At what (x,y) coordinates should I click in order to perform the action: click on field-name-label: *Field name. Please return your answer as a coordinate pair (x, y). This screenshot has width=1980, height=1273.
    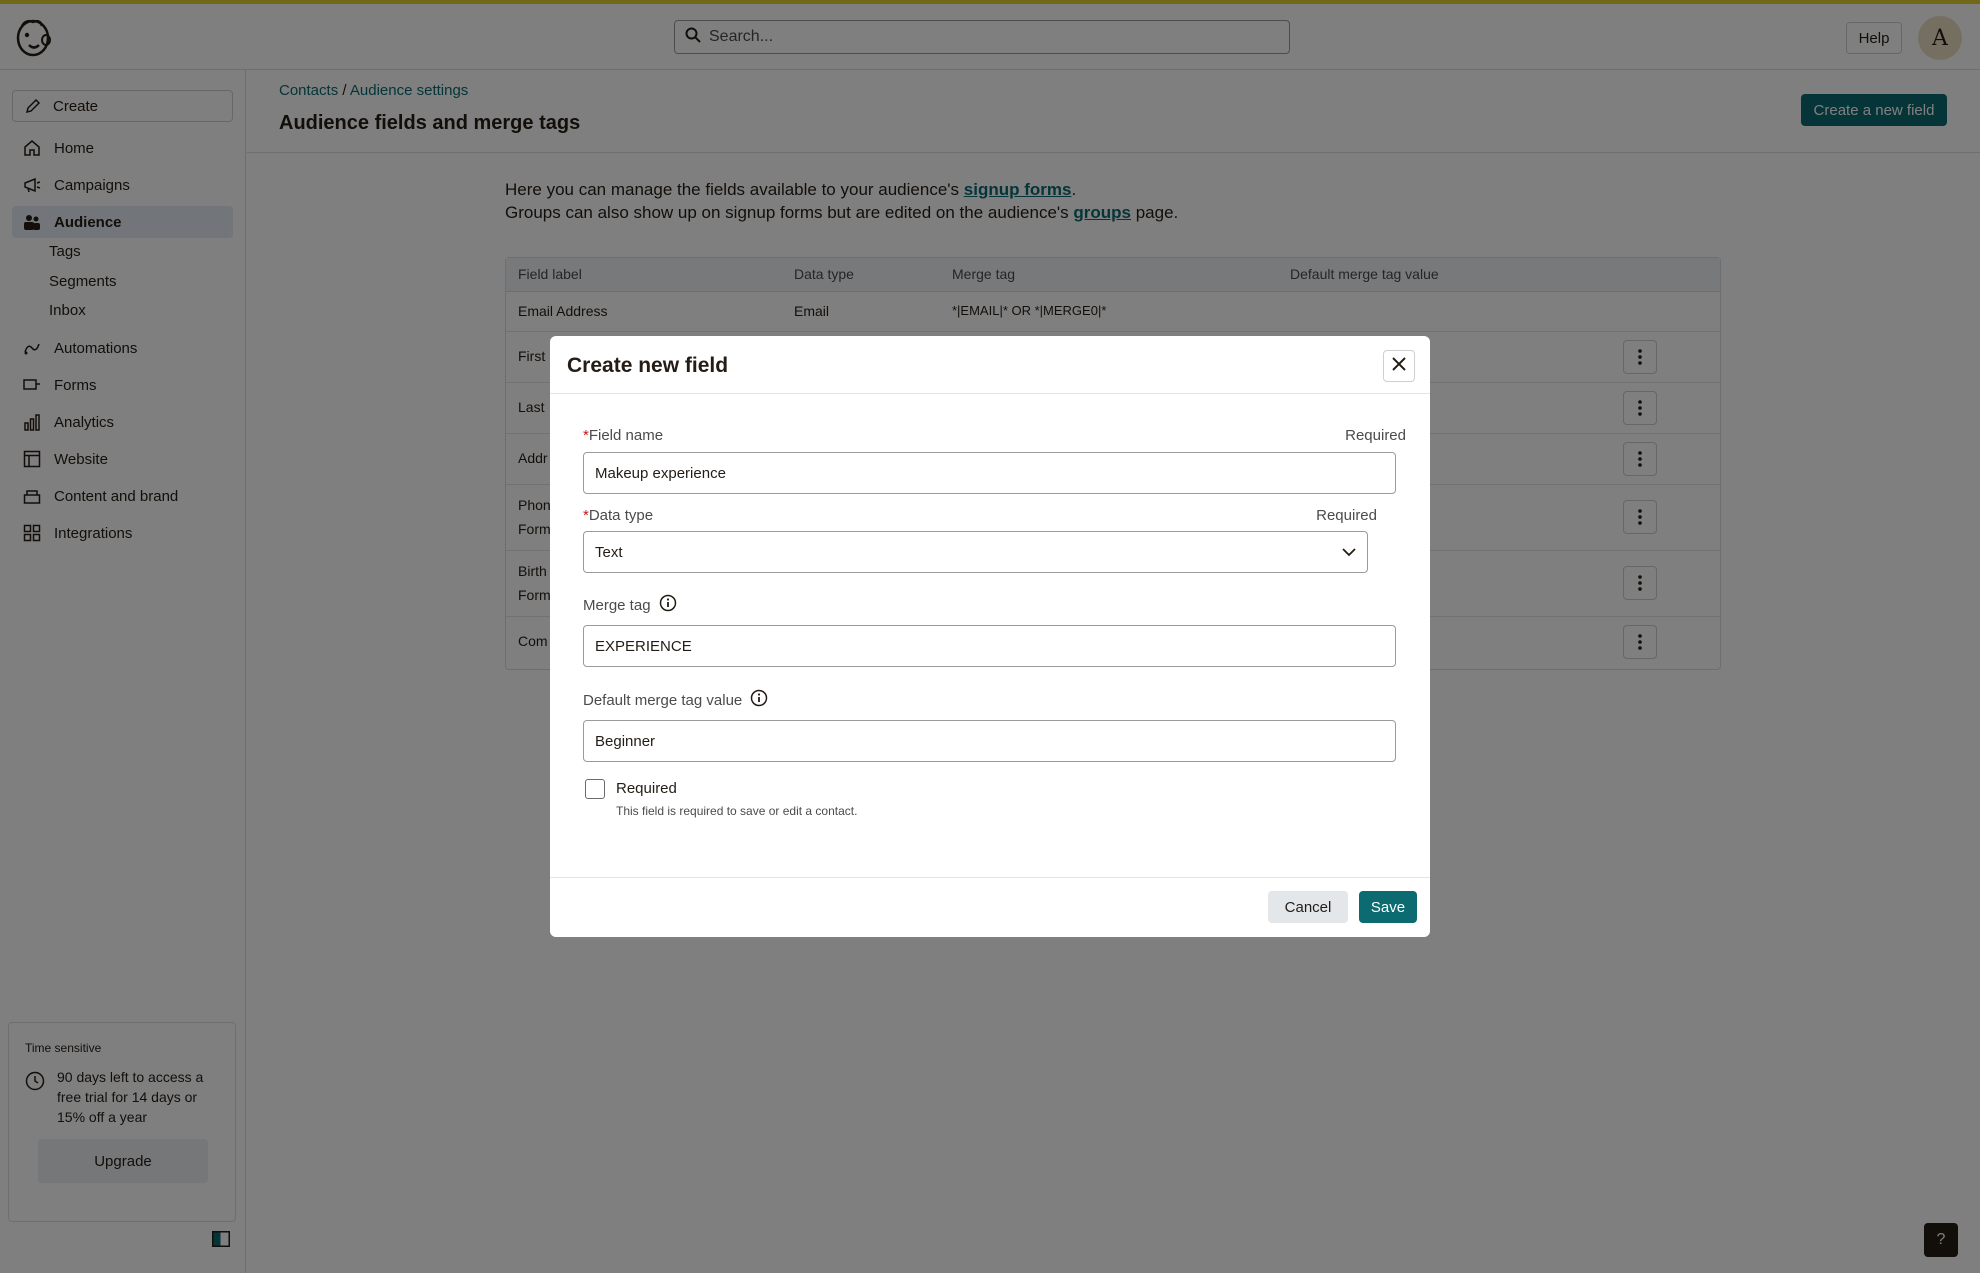
    Looking at the image, I should click on (623, 435).